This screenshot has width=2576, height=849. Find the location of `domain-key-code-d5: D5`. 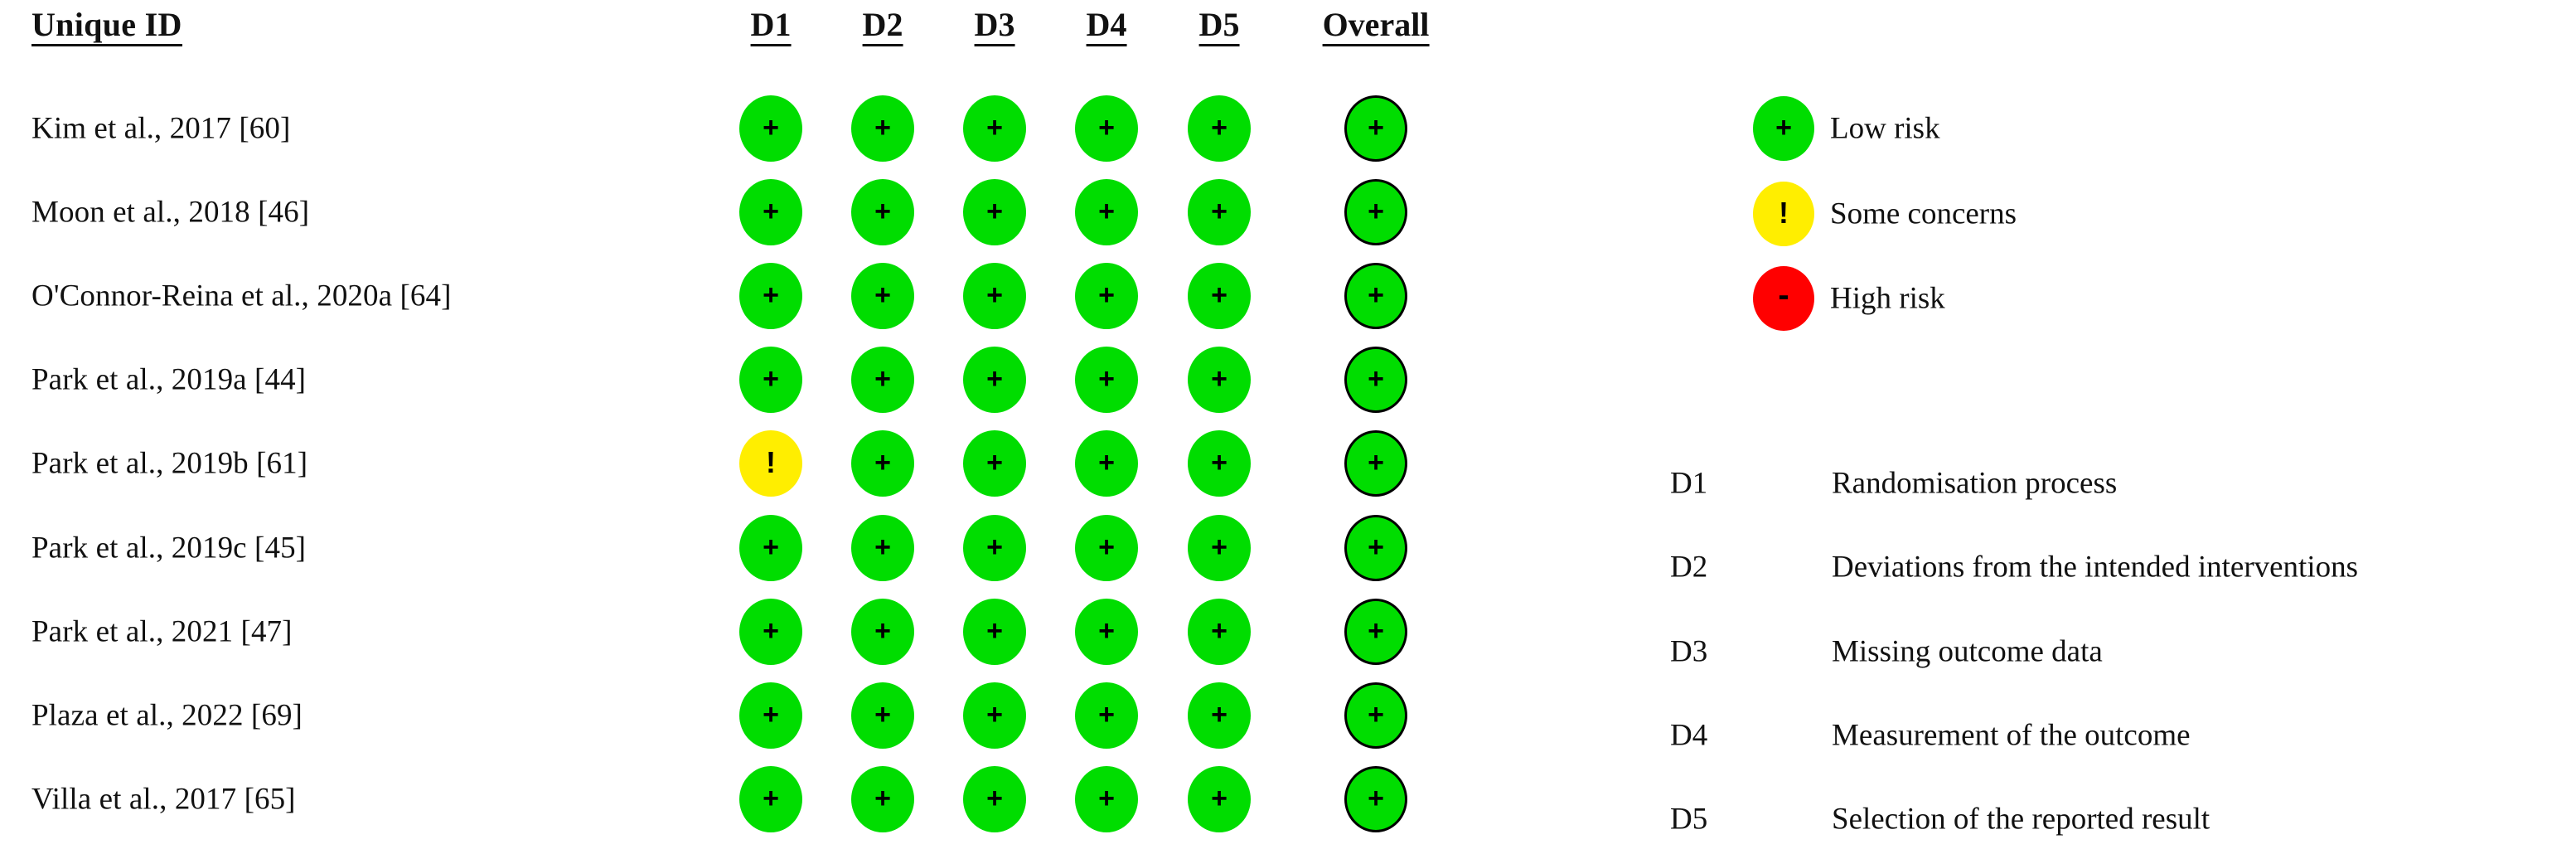

domain-key-code-d5: D5 is located at coordinates (1689, 819).